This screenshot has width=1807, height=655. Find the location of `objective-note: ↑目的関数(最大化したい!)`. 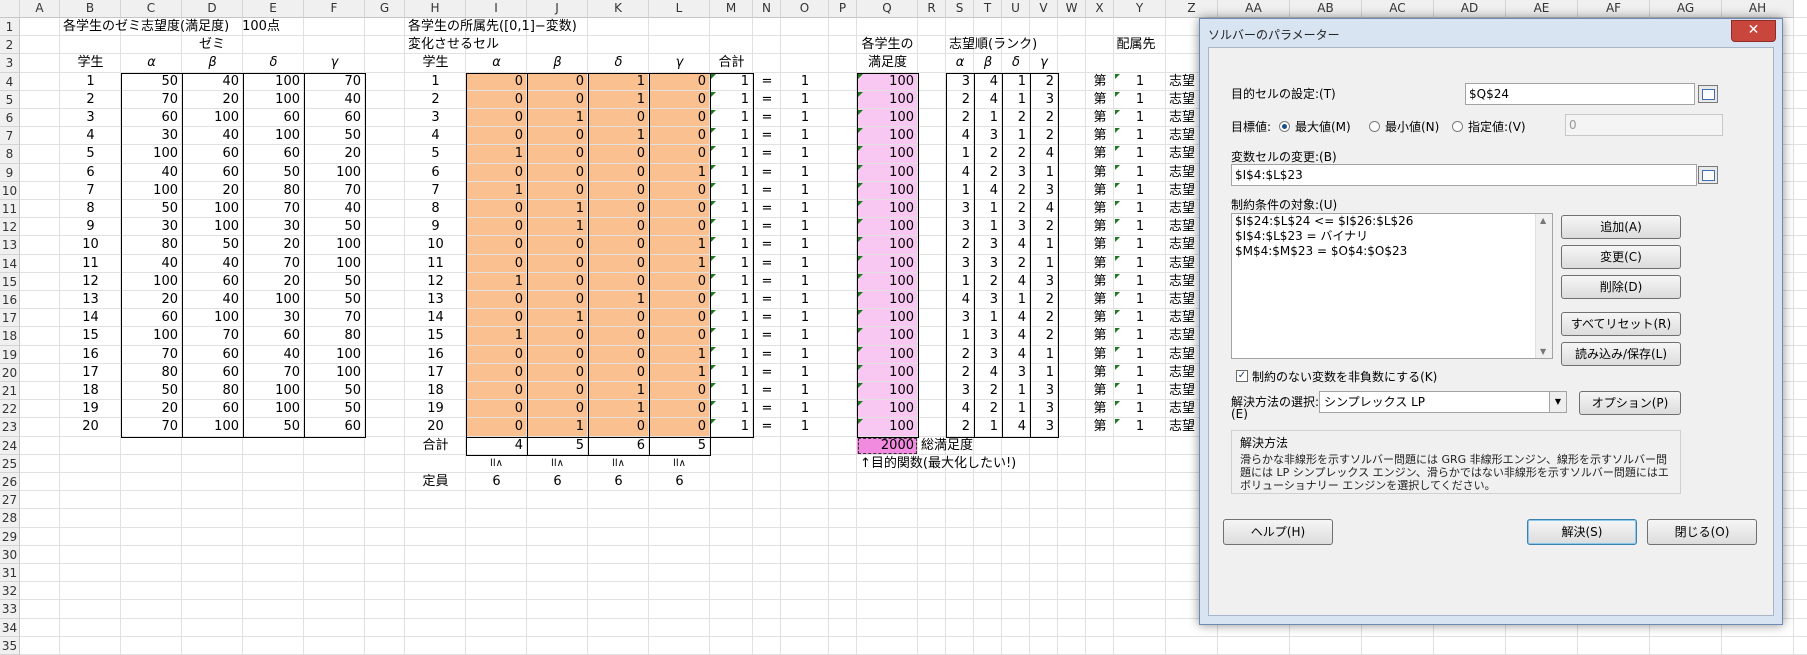

objective-note: ↑目的関数(最大化したい!) is located at coordinates (957, 464).